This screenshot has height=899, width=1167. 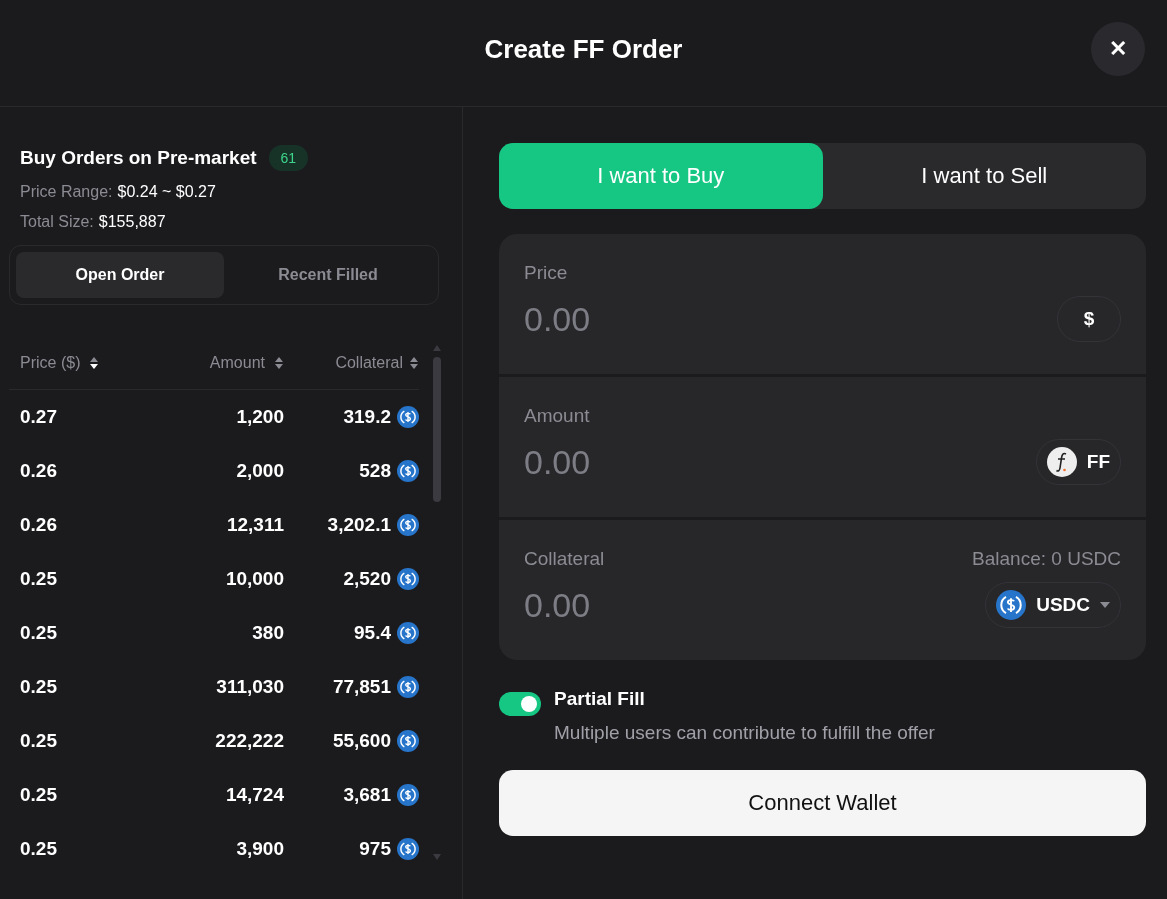 I want to click on collateral-cell: 3,681, so click(x=367, y=795).